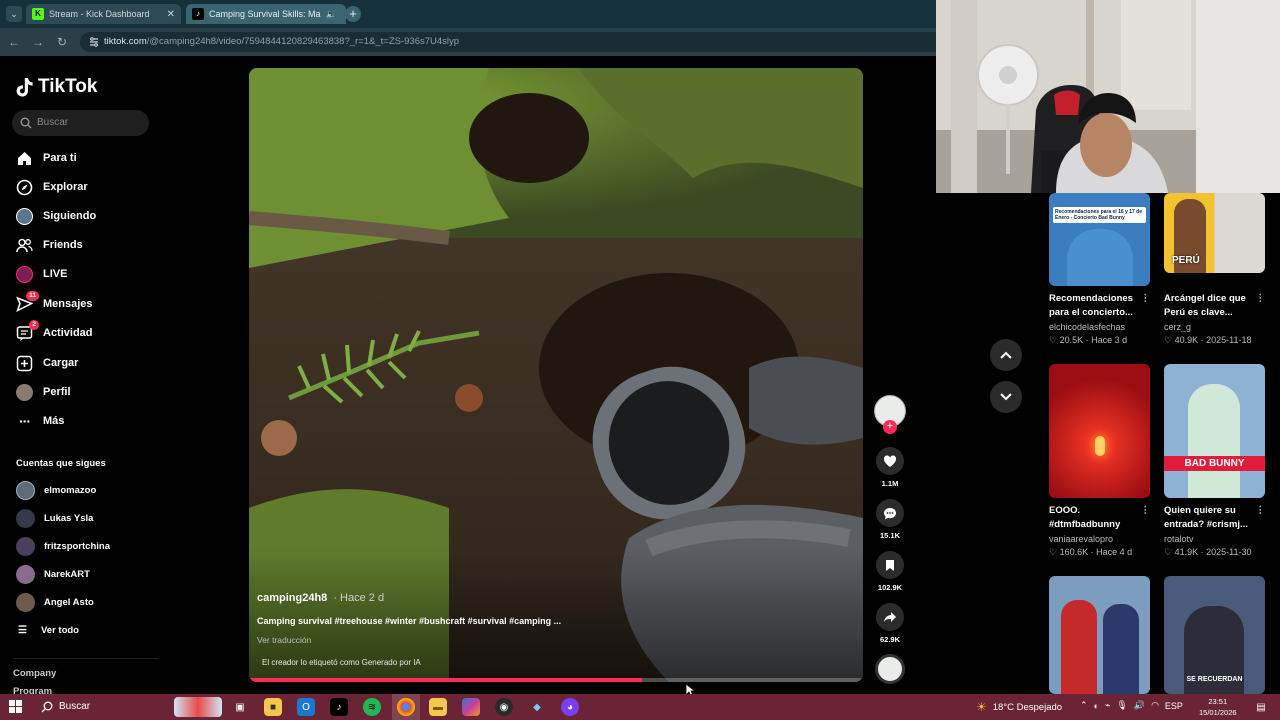  I want to click on card-meta: ♡ 20.5K · Hace 3 d, so click(1088, 340).